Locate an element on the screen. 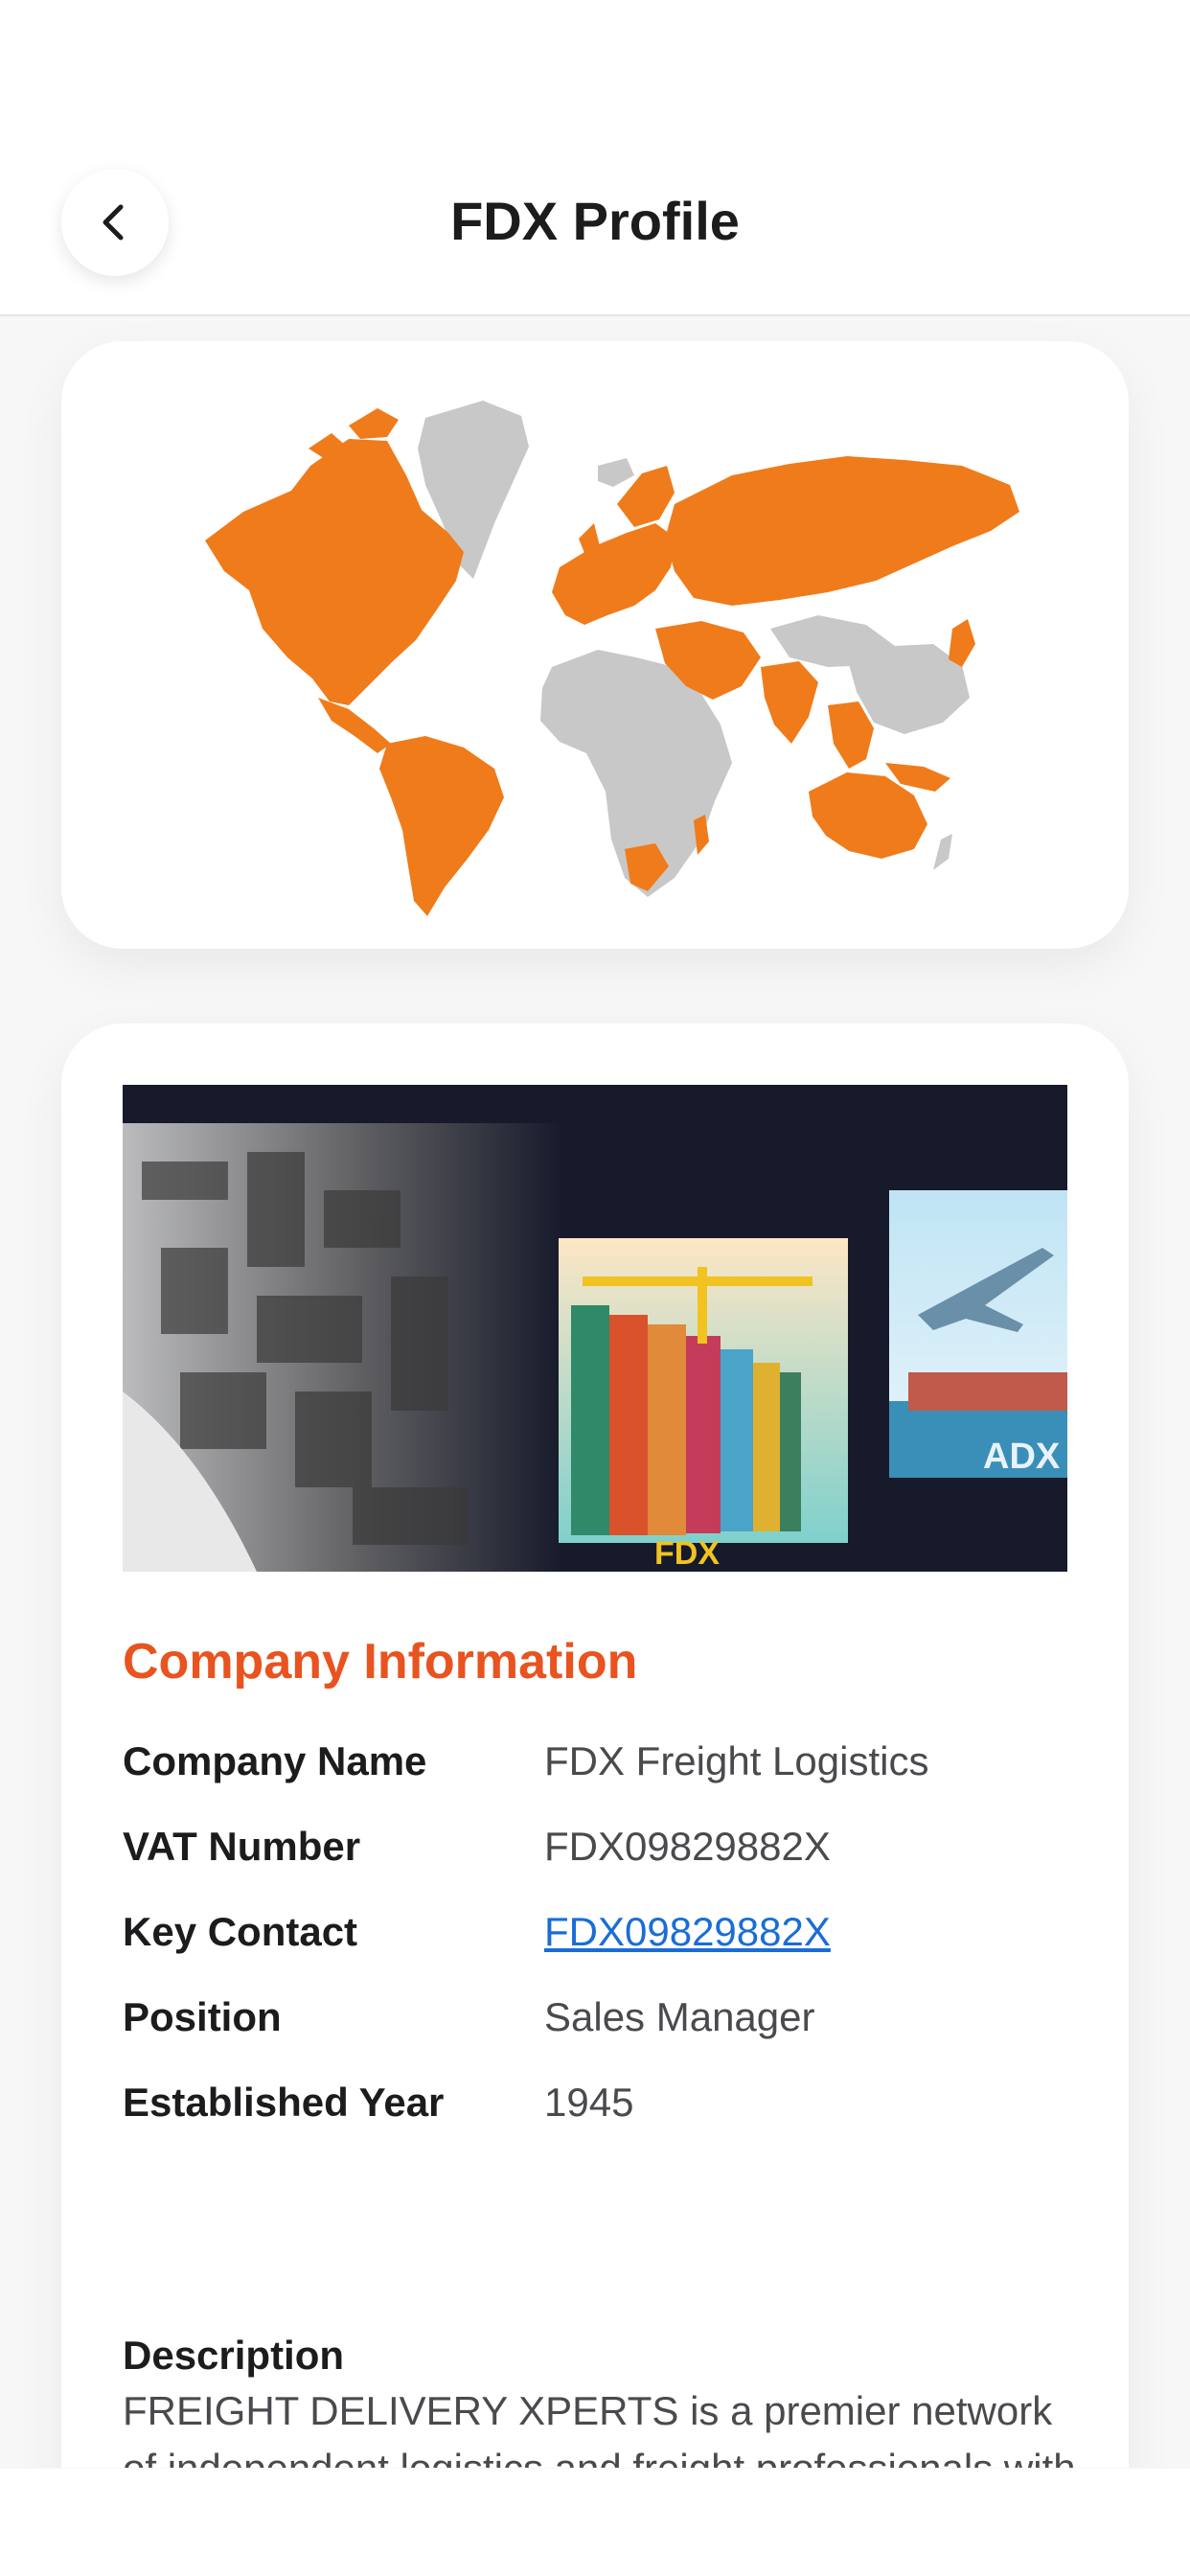 Image resolution: width=1190 pixels, height=2576 pixels. company-info-title: Company Information is located at coordinates (381, 1662).